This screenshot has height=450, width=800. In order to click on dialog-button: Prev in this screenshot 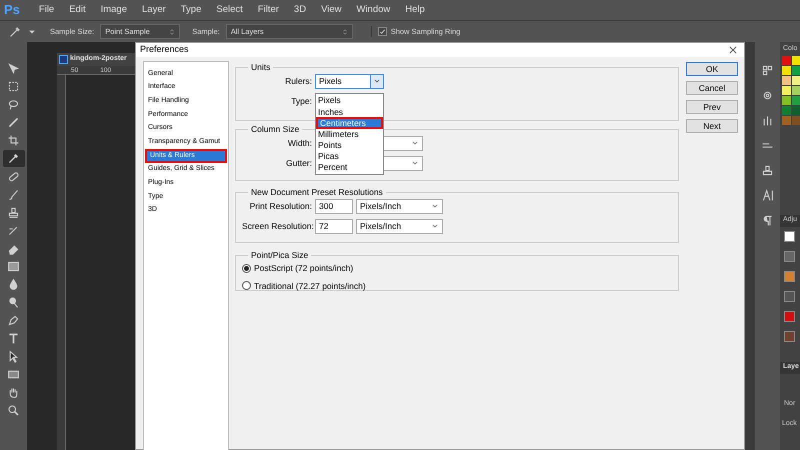, I will do `click(712, 107)`.